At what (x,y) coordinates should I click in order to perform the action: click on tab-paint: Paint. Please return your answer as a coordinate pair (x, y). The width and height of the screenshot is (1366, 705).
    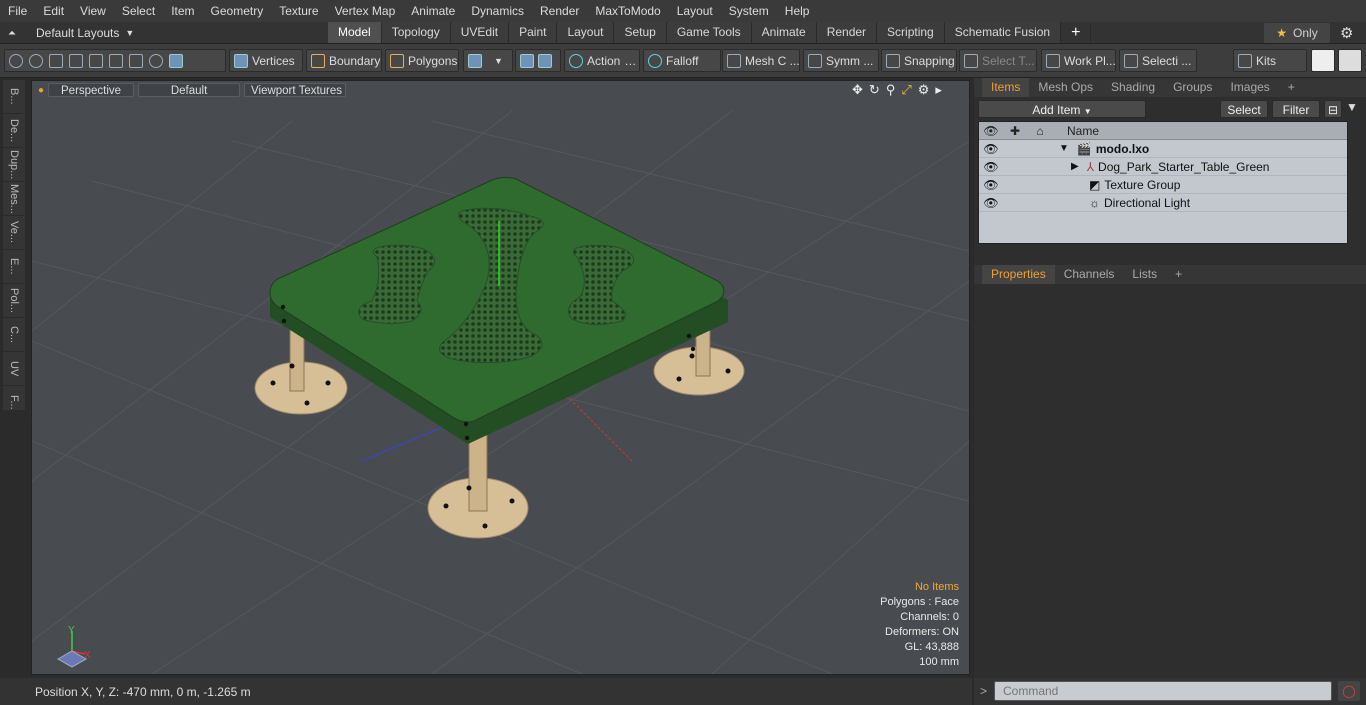
    Looking at the image, I should click on (533, 32).